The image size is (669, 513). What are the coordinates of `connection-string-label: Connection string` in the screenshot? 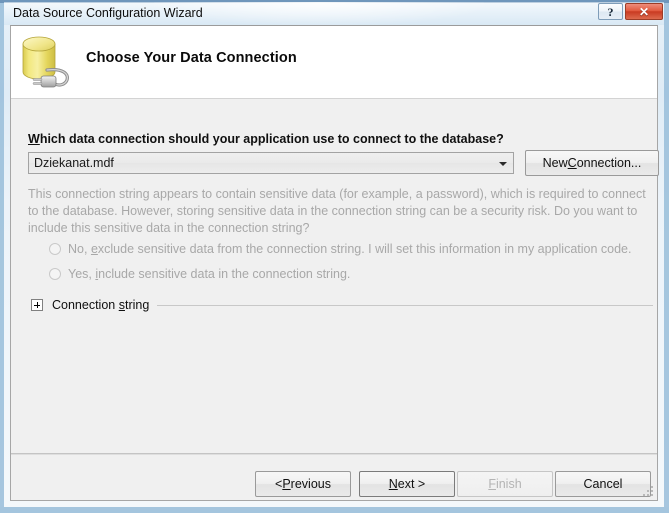 It's located at (100, 305).